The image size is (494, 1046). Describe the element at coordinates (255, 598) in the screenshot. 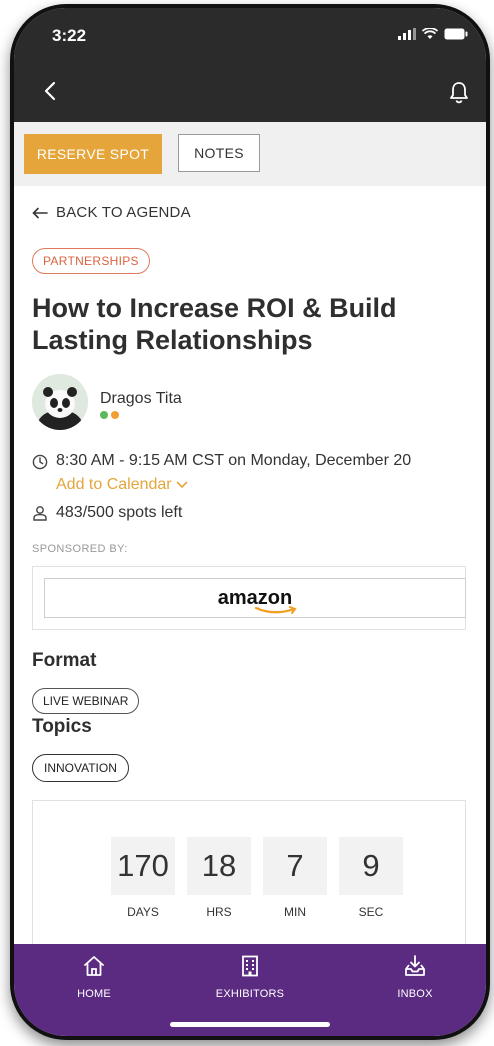

I see `sponsor-logo-link: amazon` at that location.